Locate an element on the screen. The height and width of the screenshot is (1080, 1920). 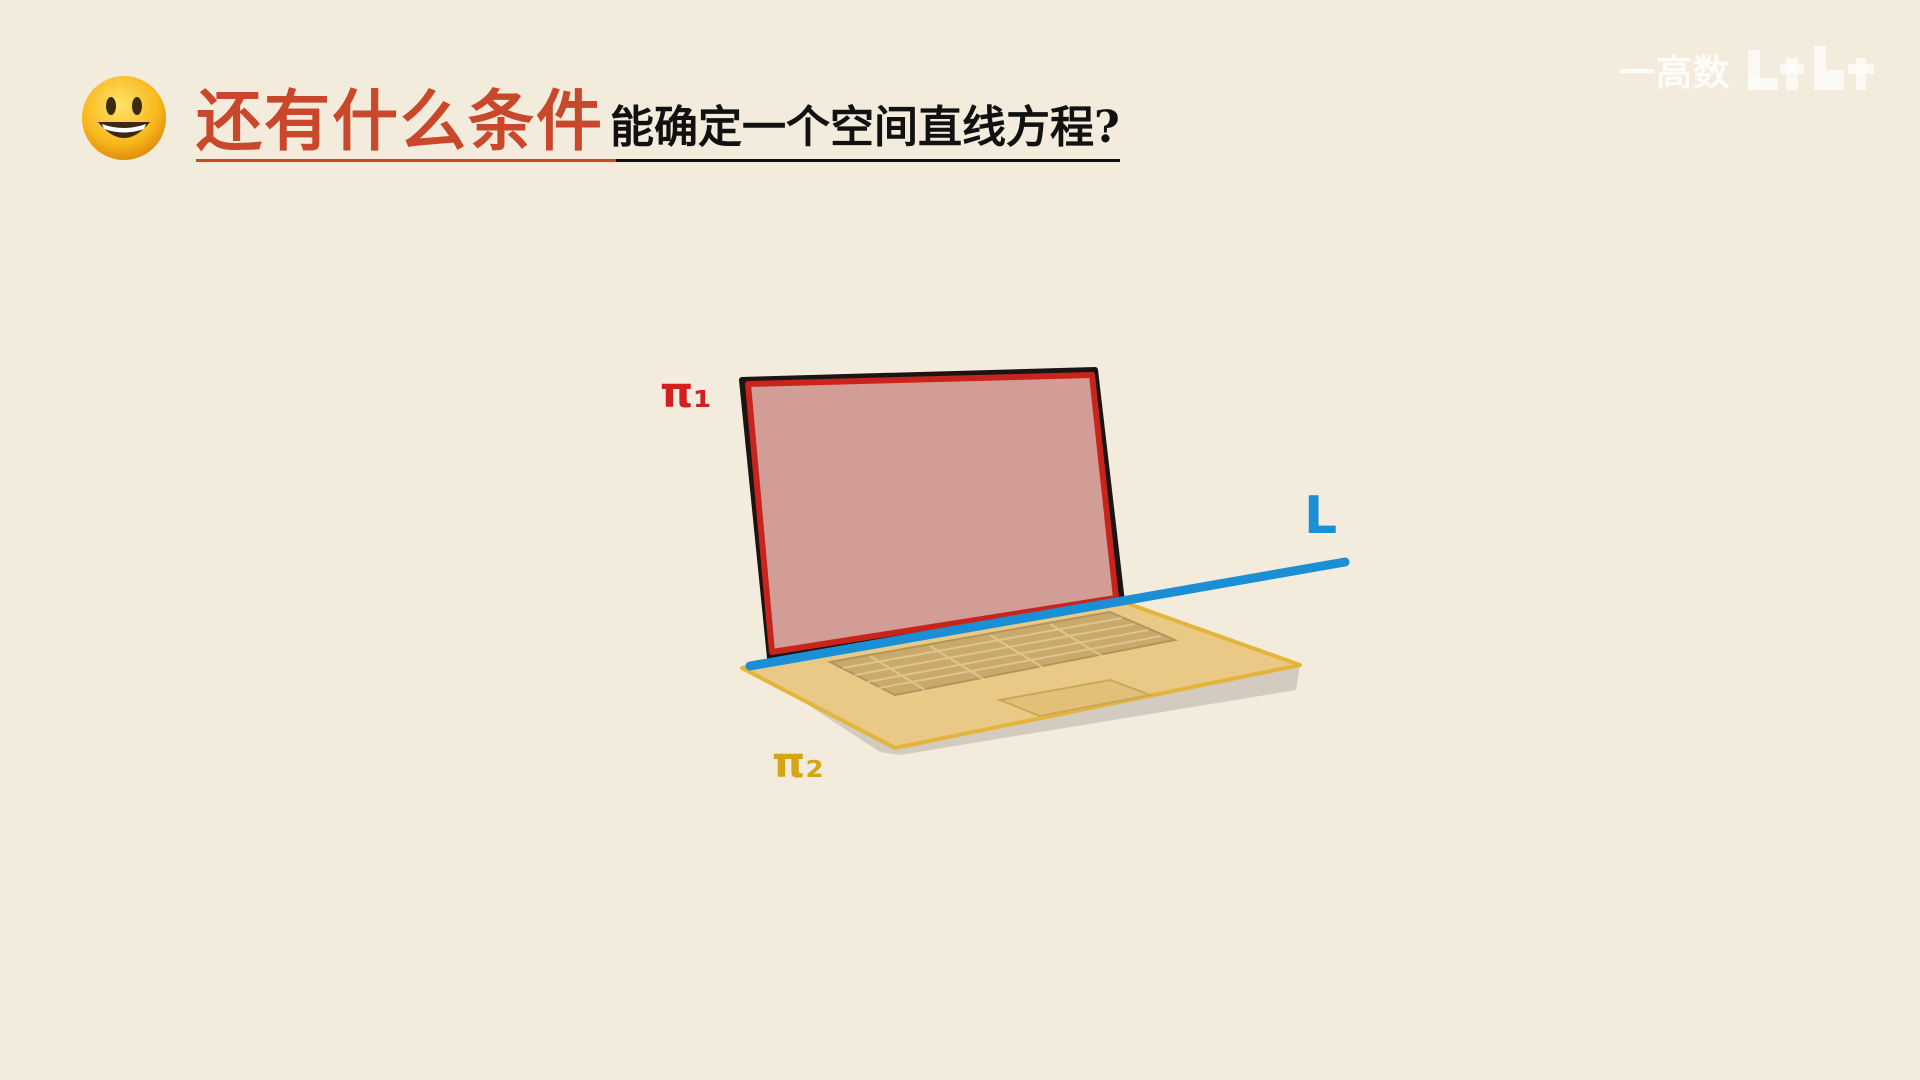
laptop-planes-diagram is located at coordinates (1044, 561).